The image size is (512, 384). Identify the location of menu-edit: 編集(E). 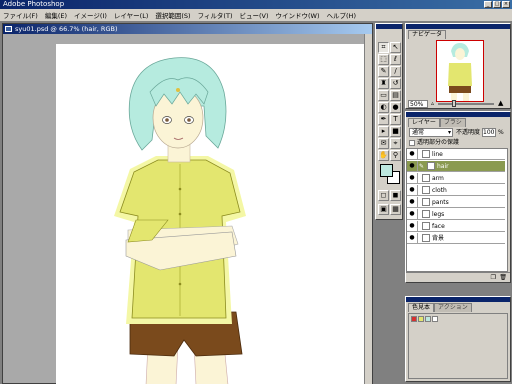
(56, 15).